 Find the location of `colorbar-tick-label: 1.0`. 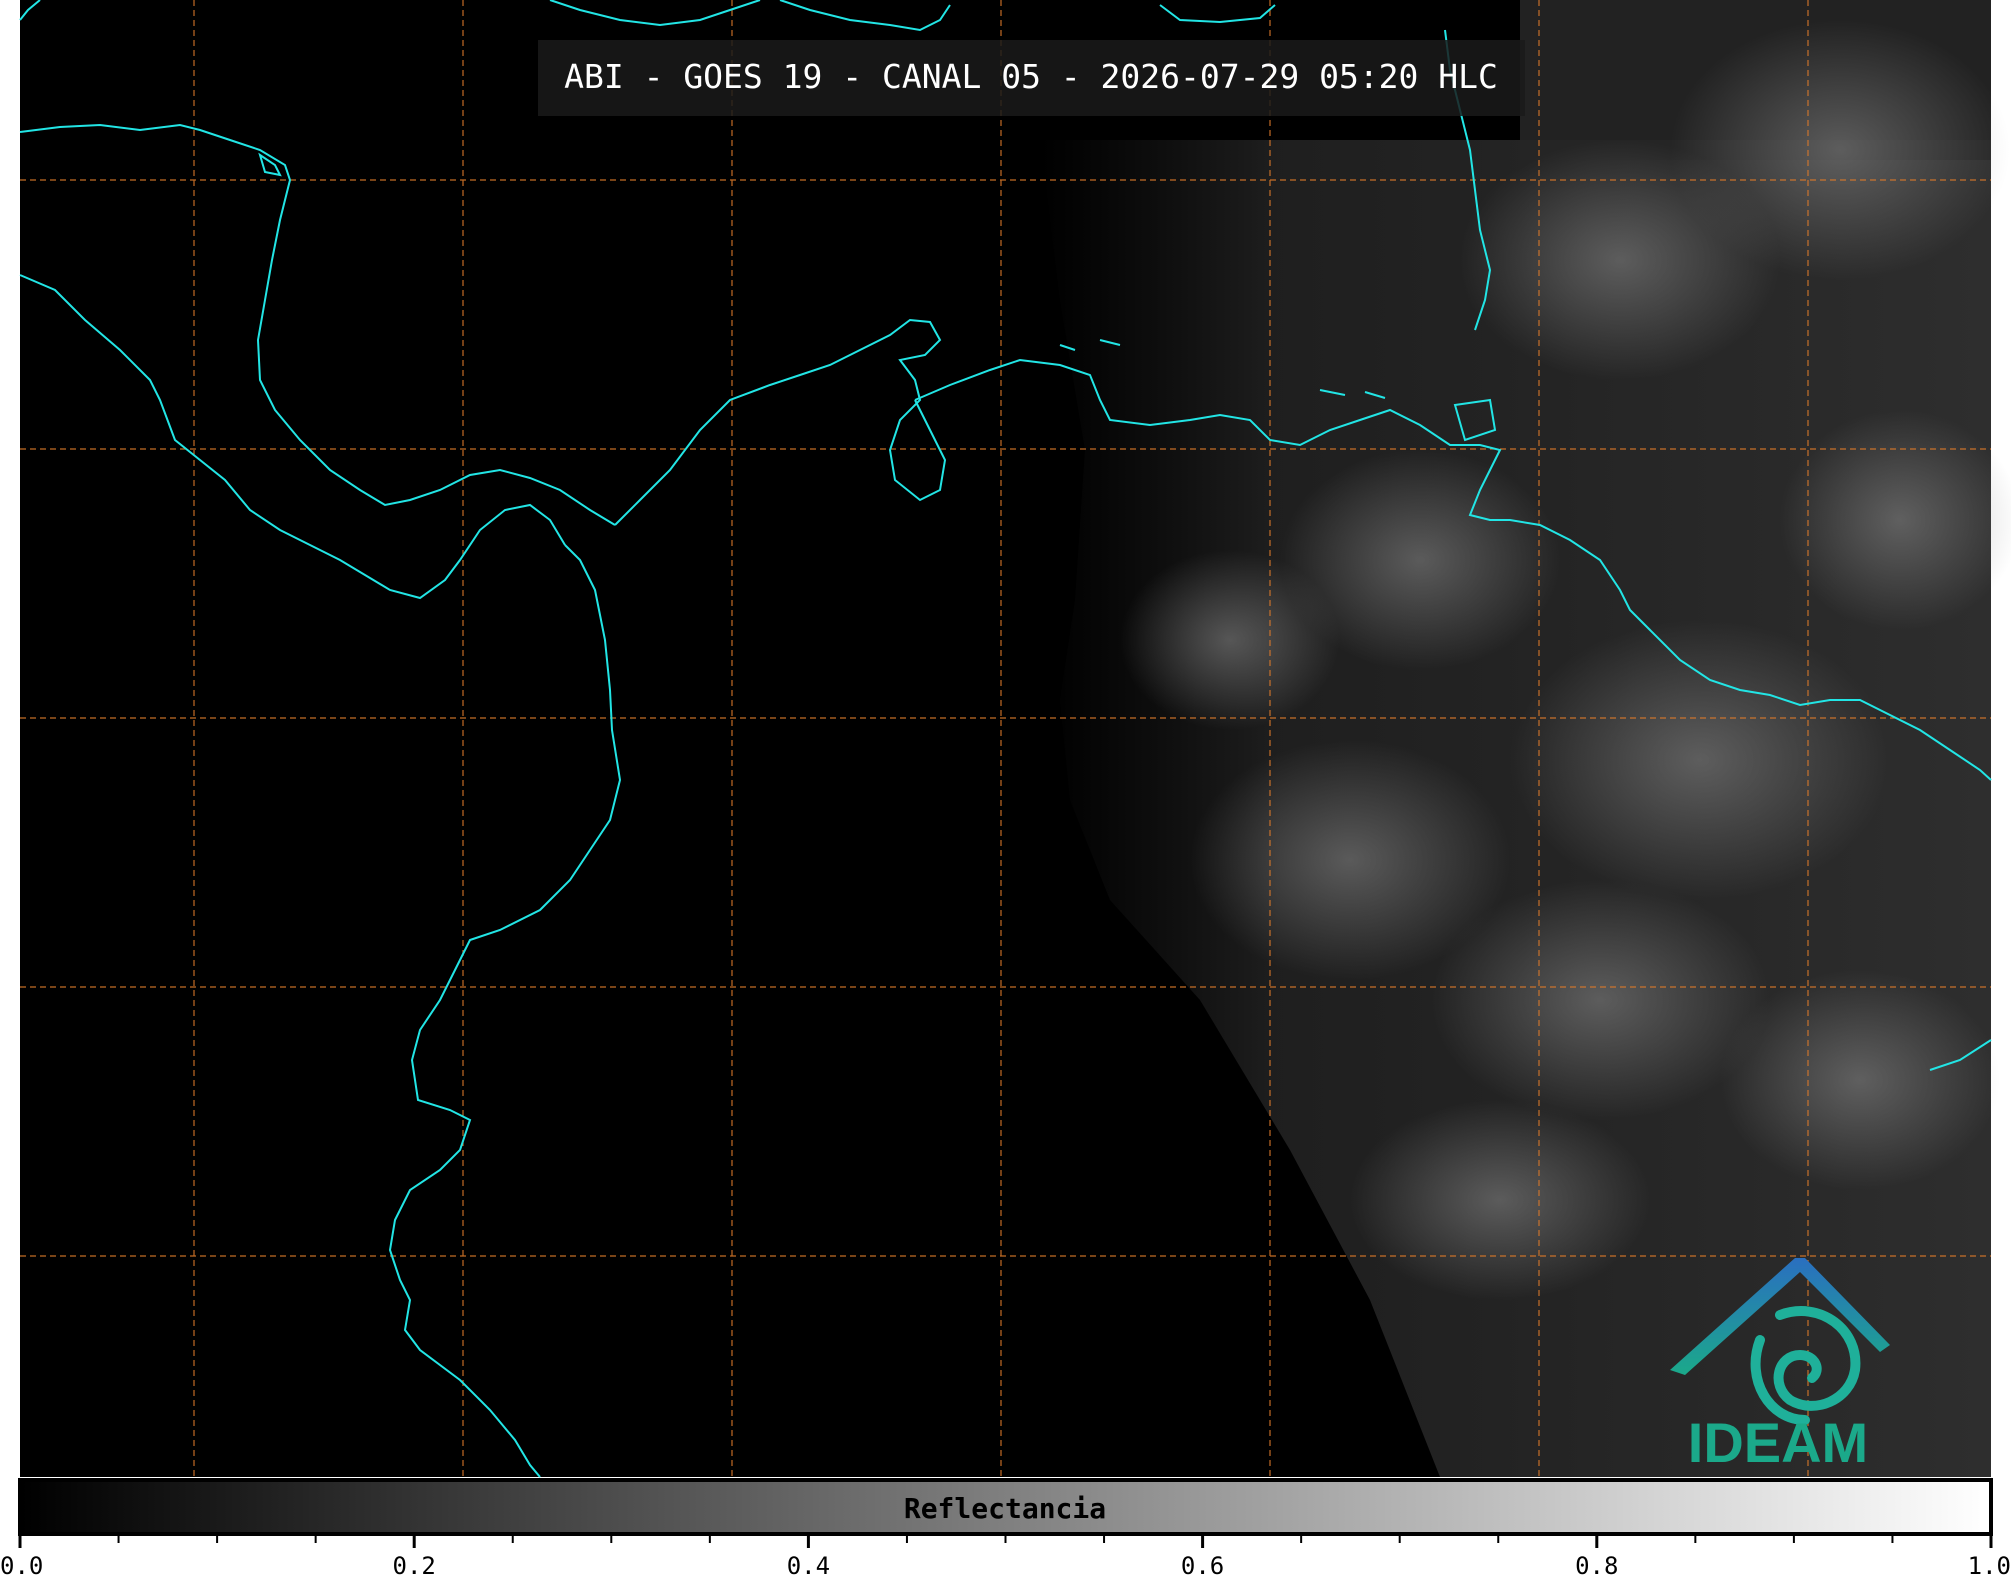

colorbar-tick-label: 1.0 is located at coordinates (1989, 1564).